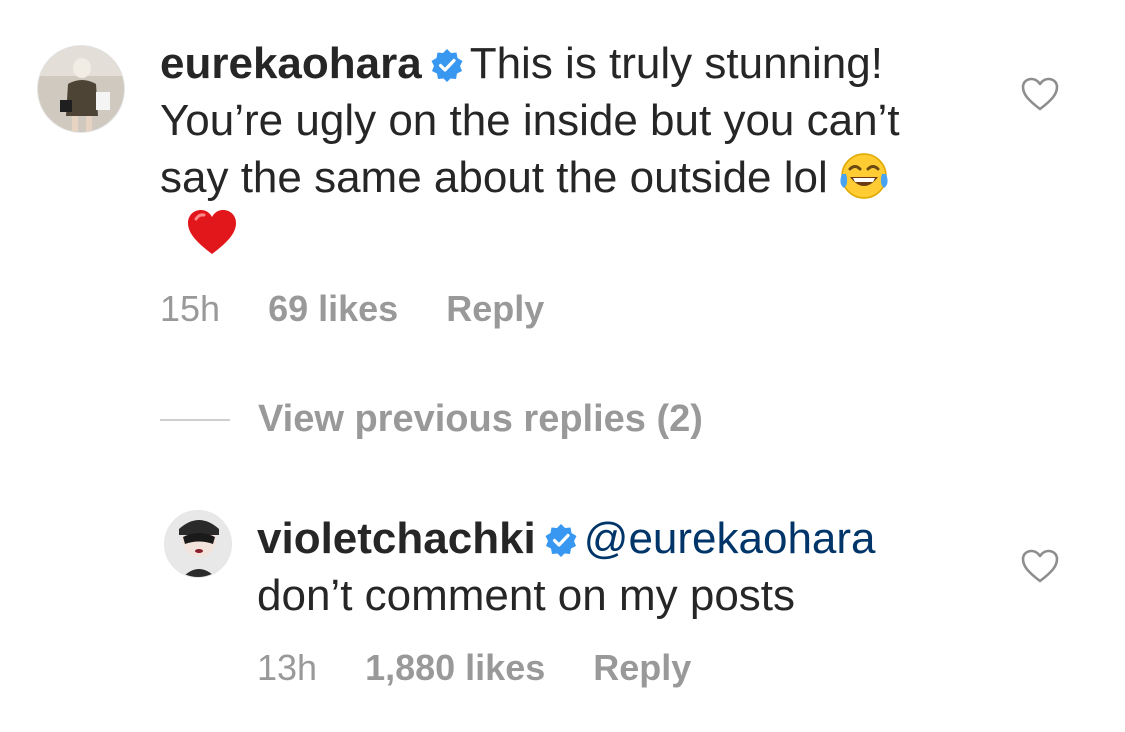 The image size is (1125, 732). I want to click on comment-meta: 15h 69 likes Reply, so click(352, 309).